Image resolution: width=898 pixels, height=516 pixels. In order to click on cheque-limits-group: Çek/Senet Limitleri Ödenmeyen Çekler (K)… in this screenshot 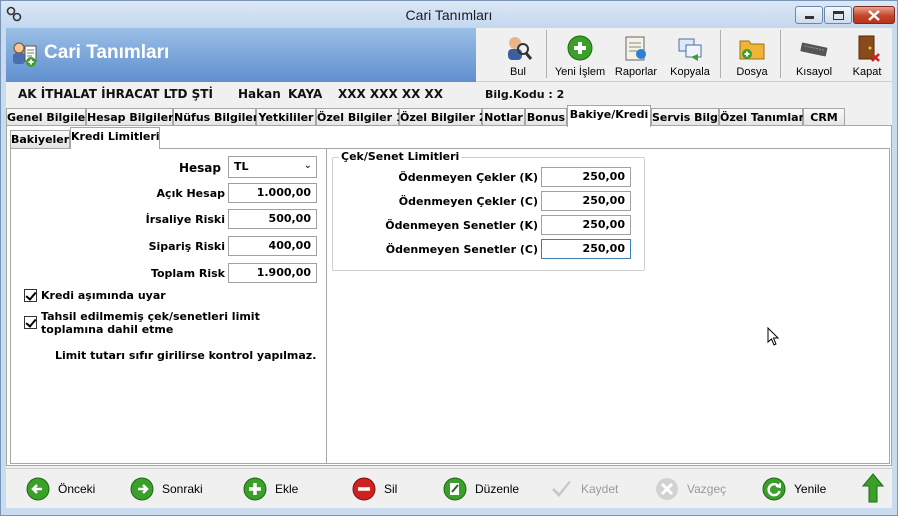, I will do `click(488, 210)`.